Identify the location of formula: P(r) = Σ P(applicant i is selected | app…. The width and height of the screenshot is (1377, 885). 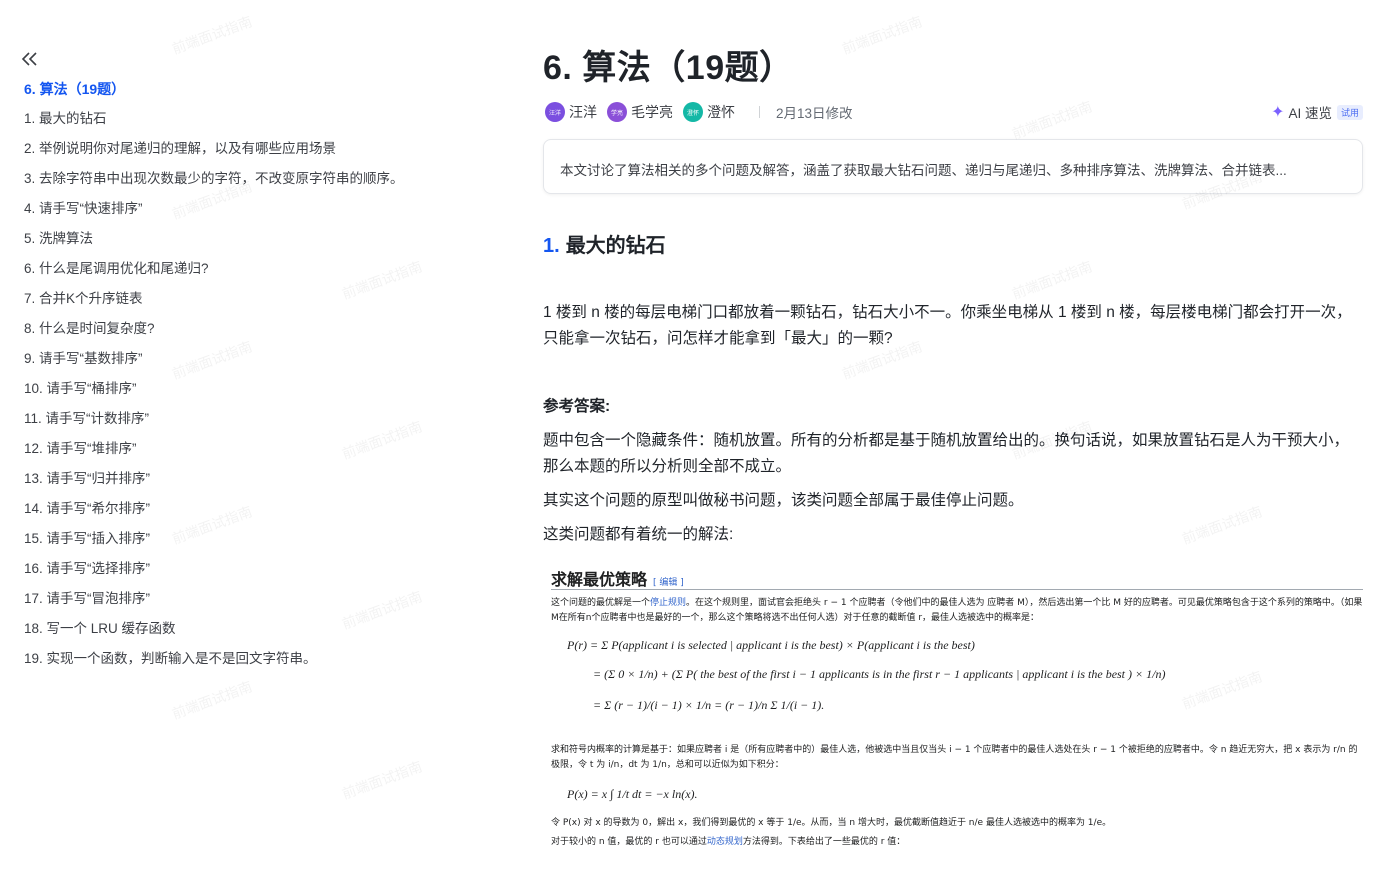
(771, 645).